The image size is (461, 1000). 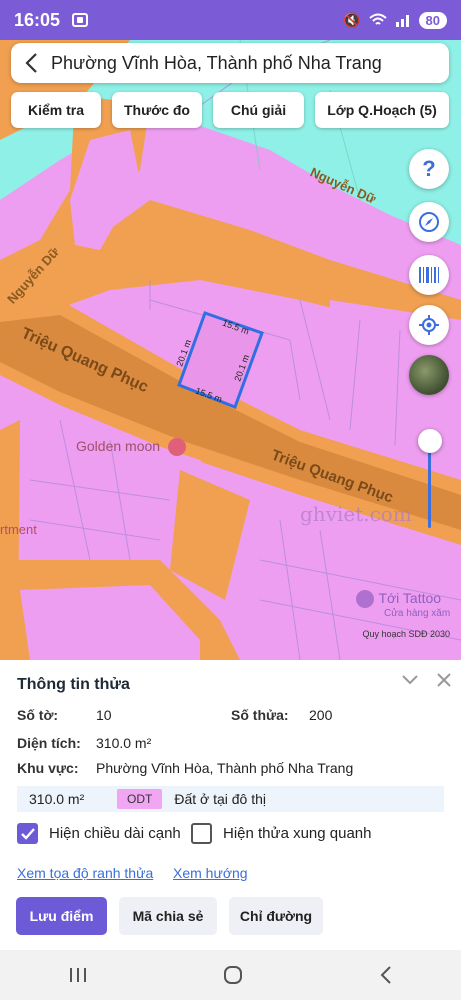 I want to click on view-direction-link: Xem hướng, so click(x=210, y=873).